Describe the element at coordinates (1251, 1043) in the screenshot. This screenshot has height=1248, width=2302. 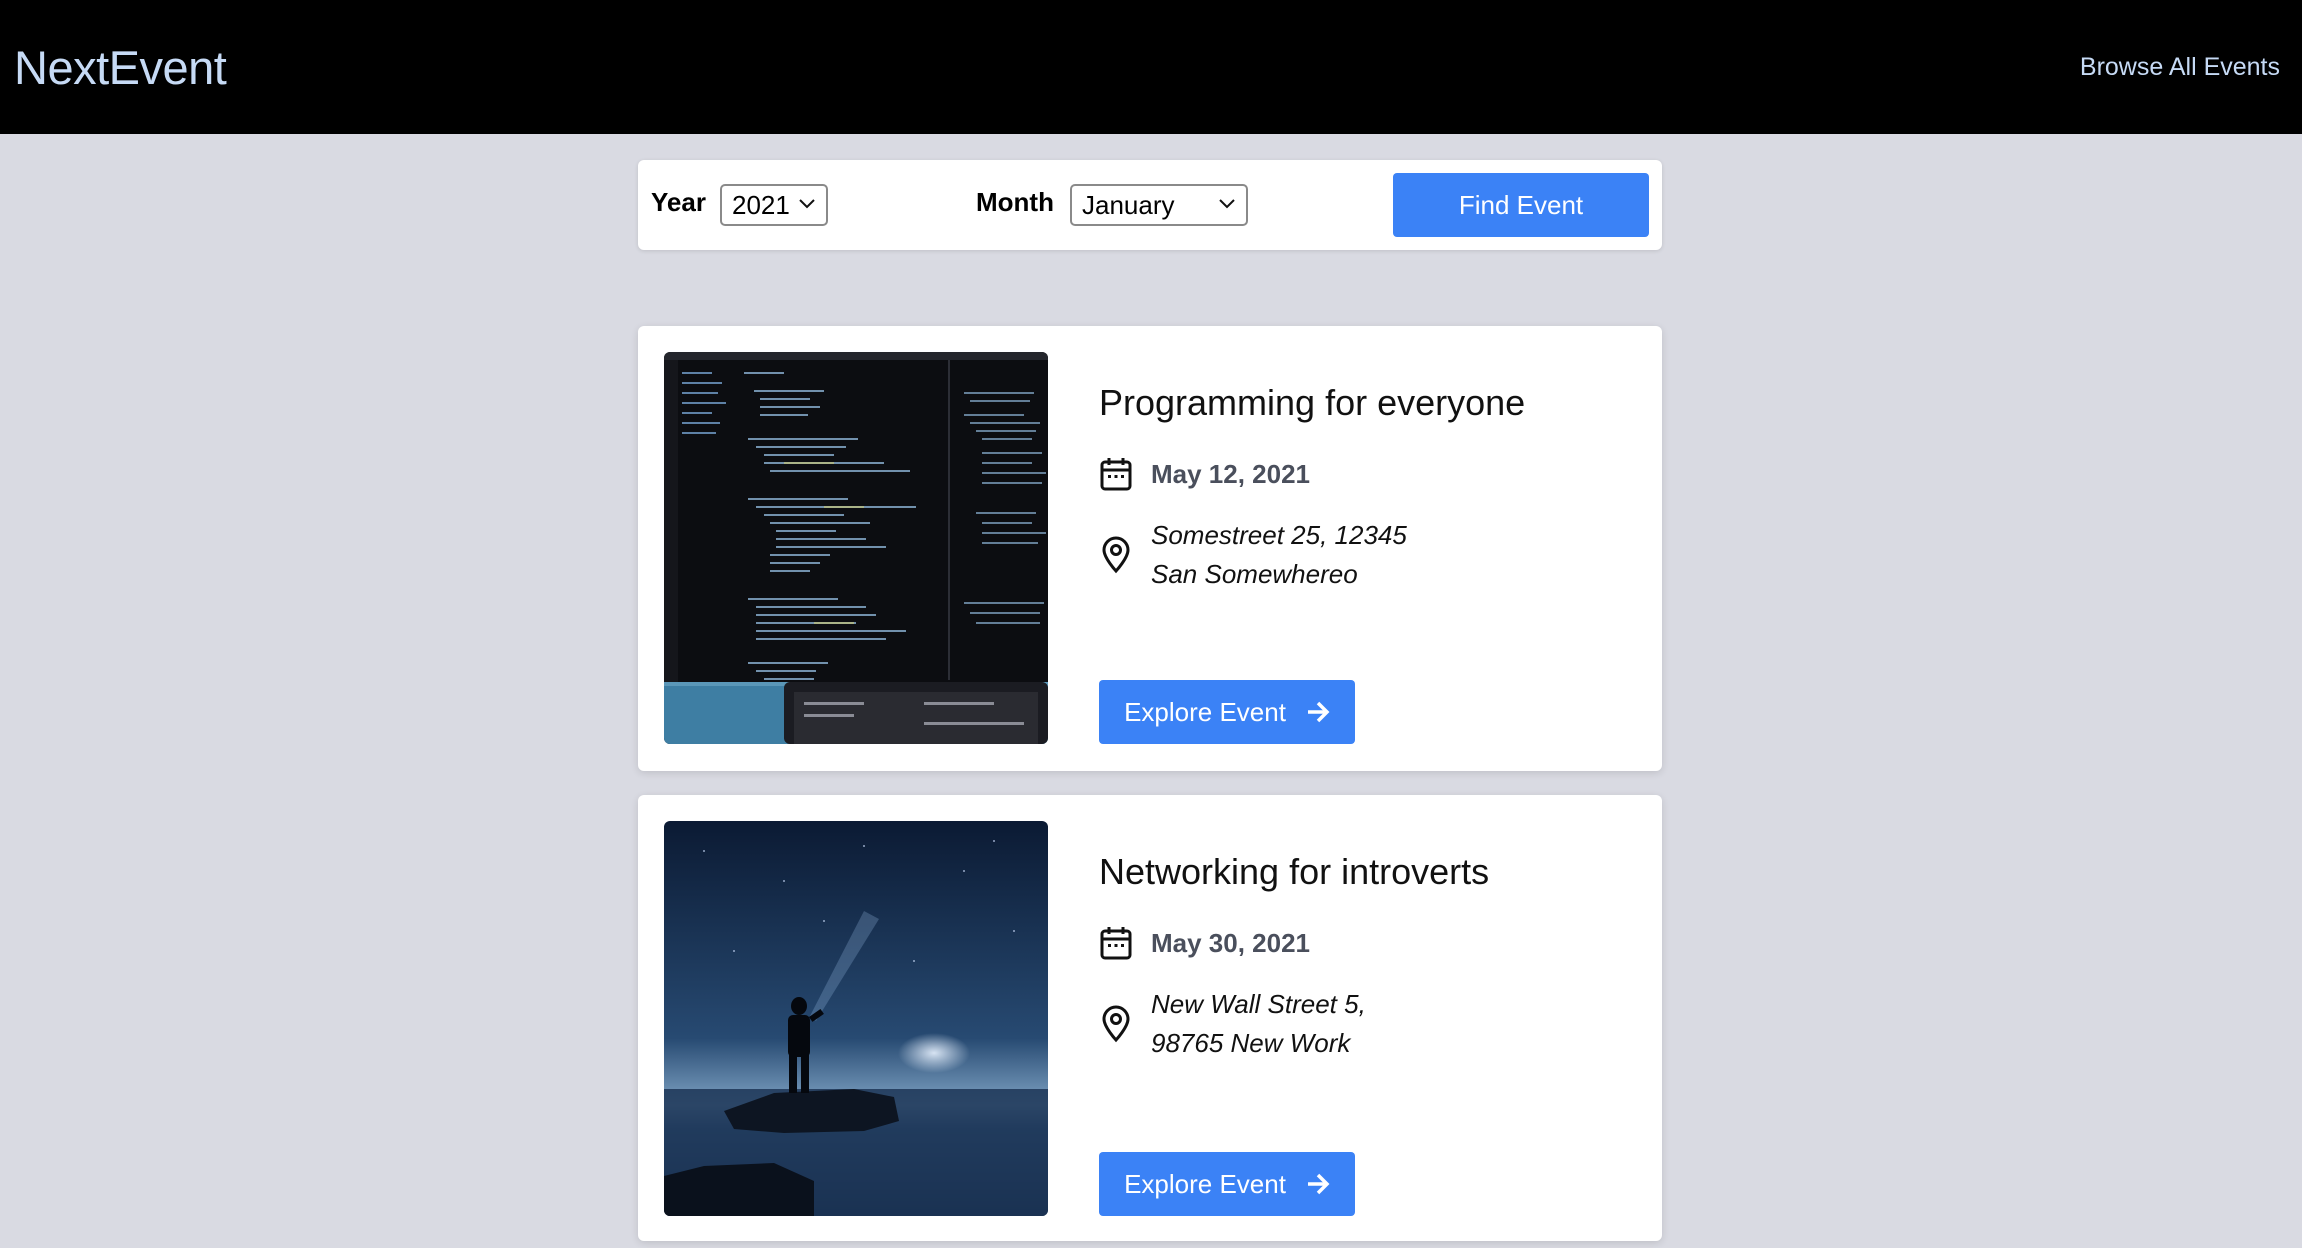
I see `event-address-line2: 98765 New Work` at that location.